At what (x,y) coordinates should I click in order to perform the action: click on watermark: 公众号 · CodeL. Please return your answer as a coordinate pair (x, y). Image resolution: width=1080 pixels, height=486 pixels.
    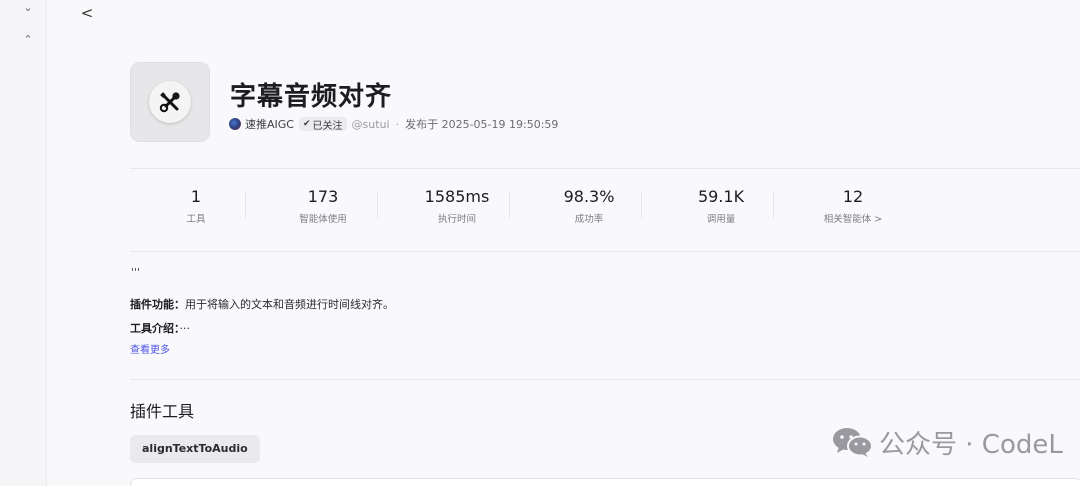
    Looking at the image, I should click on (947, 442).